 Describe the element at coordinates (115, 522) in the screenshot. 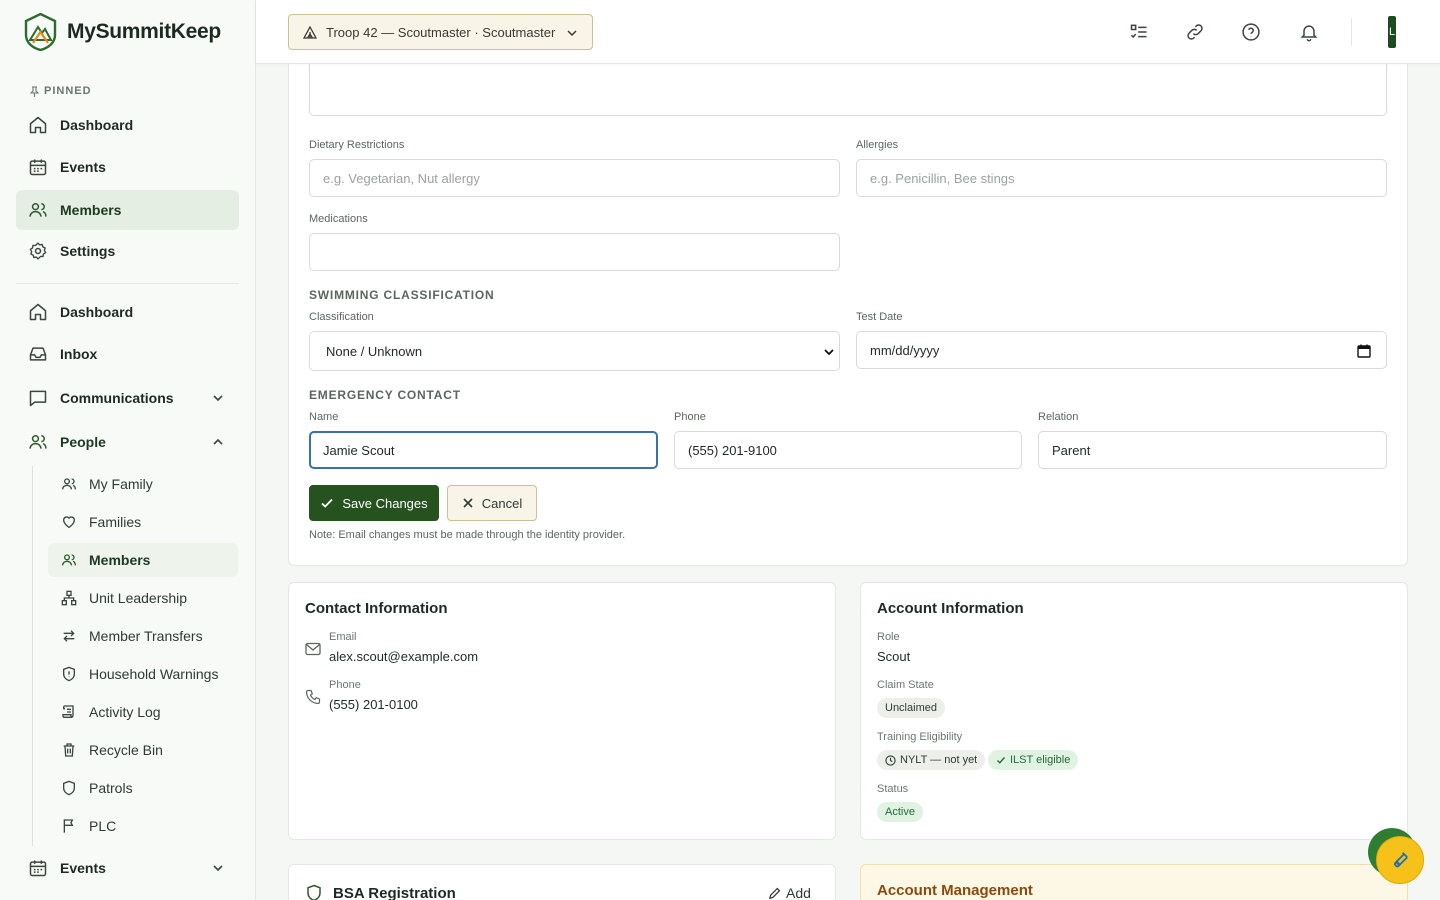

I see `subnav-label: Families` at that location.